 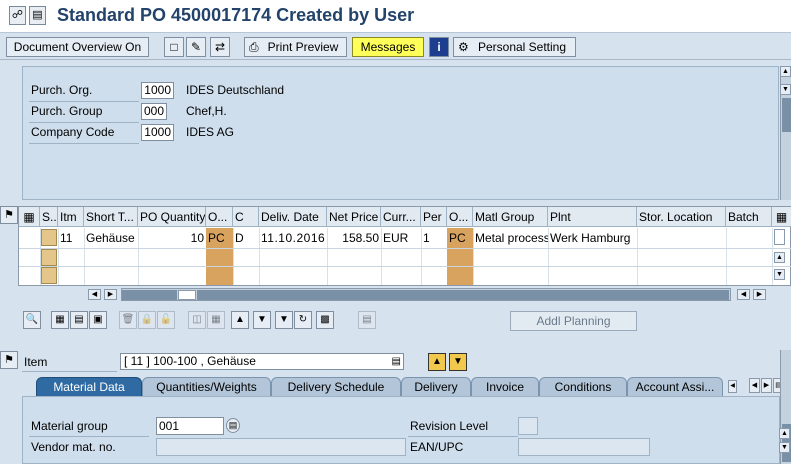 What do you see at coordinates (573, 321) in the screenshot?
I see `addl-planning-button: Addl Planning` at bounding box center [573, 321].